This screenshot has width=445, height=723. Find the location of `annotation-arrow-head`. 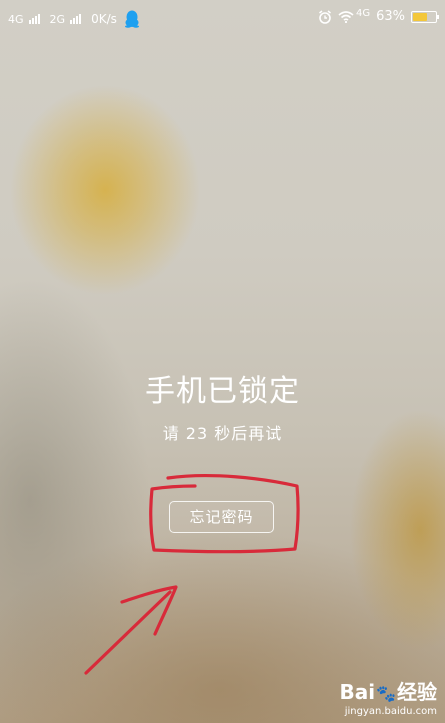

annotation-arrow-head is located at coordinates (149, 610).